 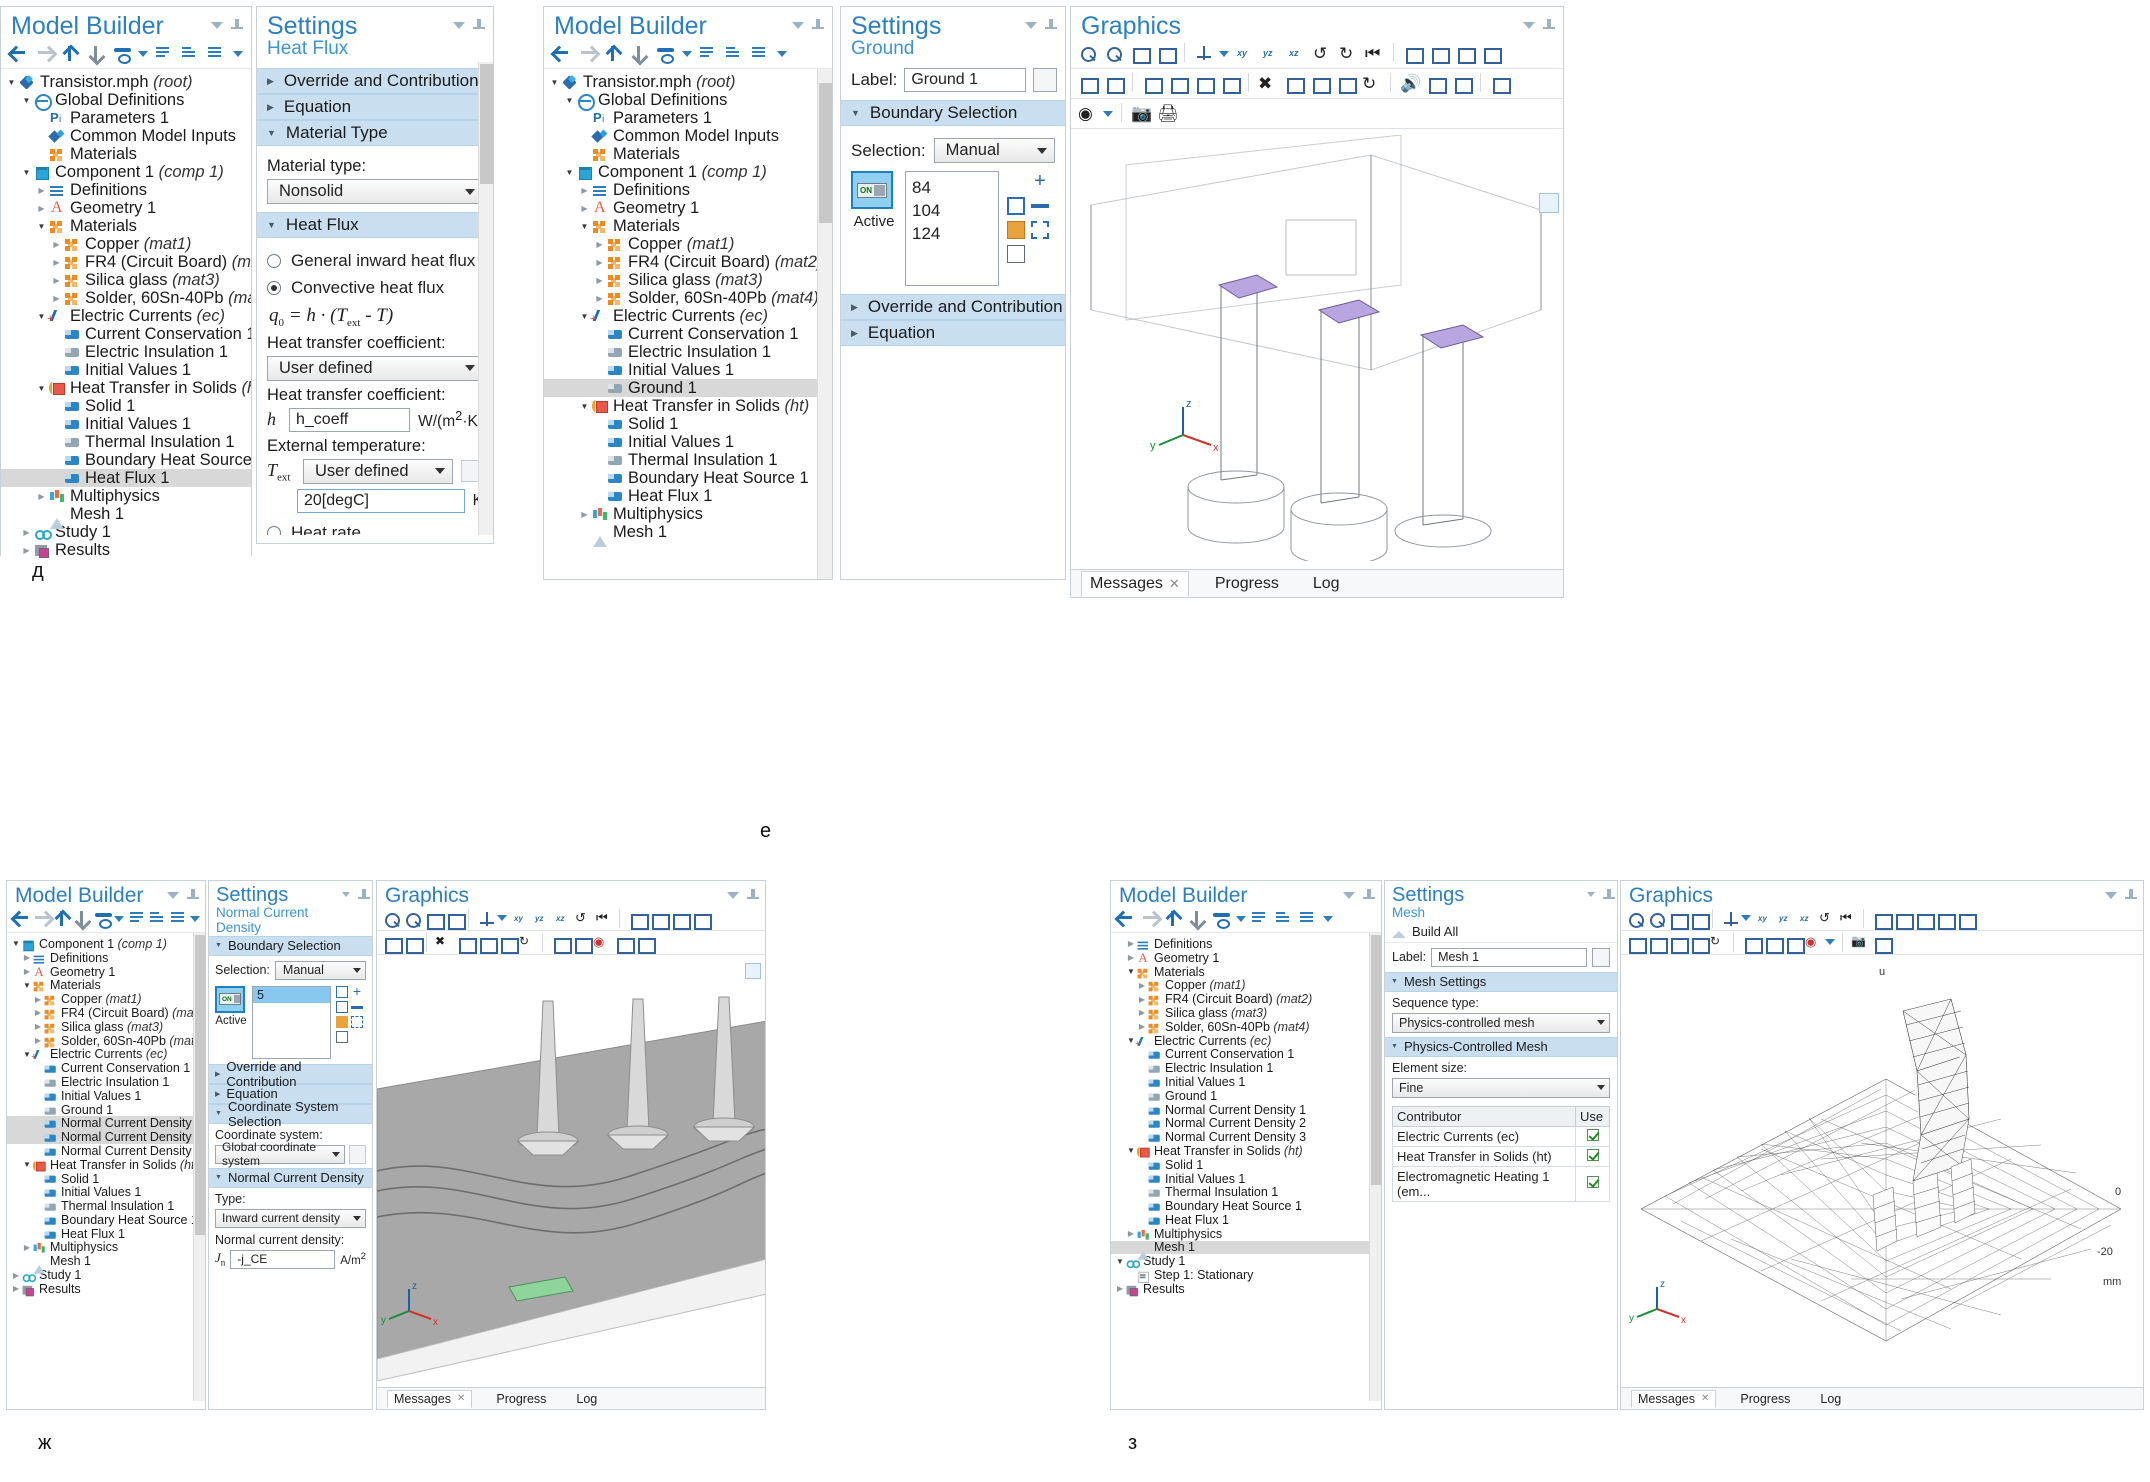 I want to click on chevron-down-icon, so click(x=1349, y=895).